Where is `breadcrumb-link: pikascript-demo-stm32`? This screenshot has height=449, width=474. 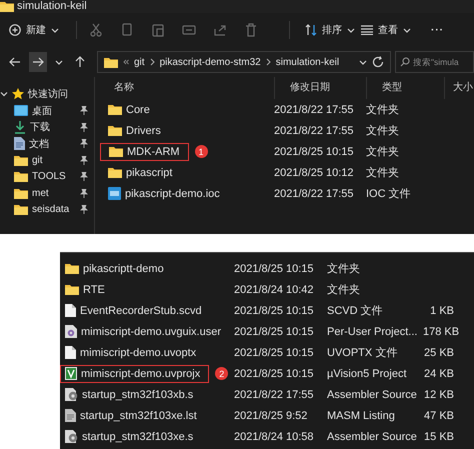 breadcrumb-link: pikascript-demo-stm32 is located at coordinates (210, 62).